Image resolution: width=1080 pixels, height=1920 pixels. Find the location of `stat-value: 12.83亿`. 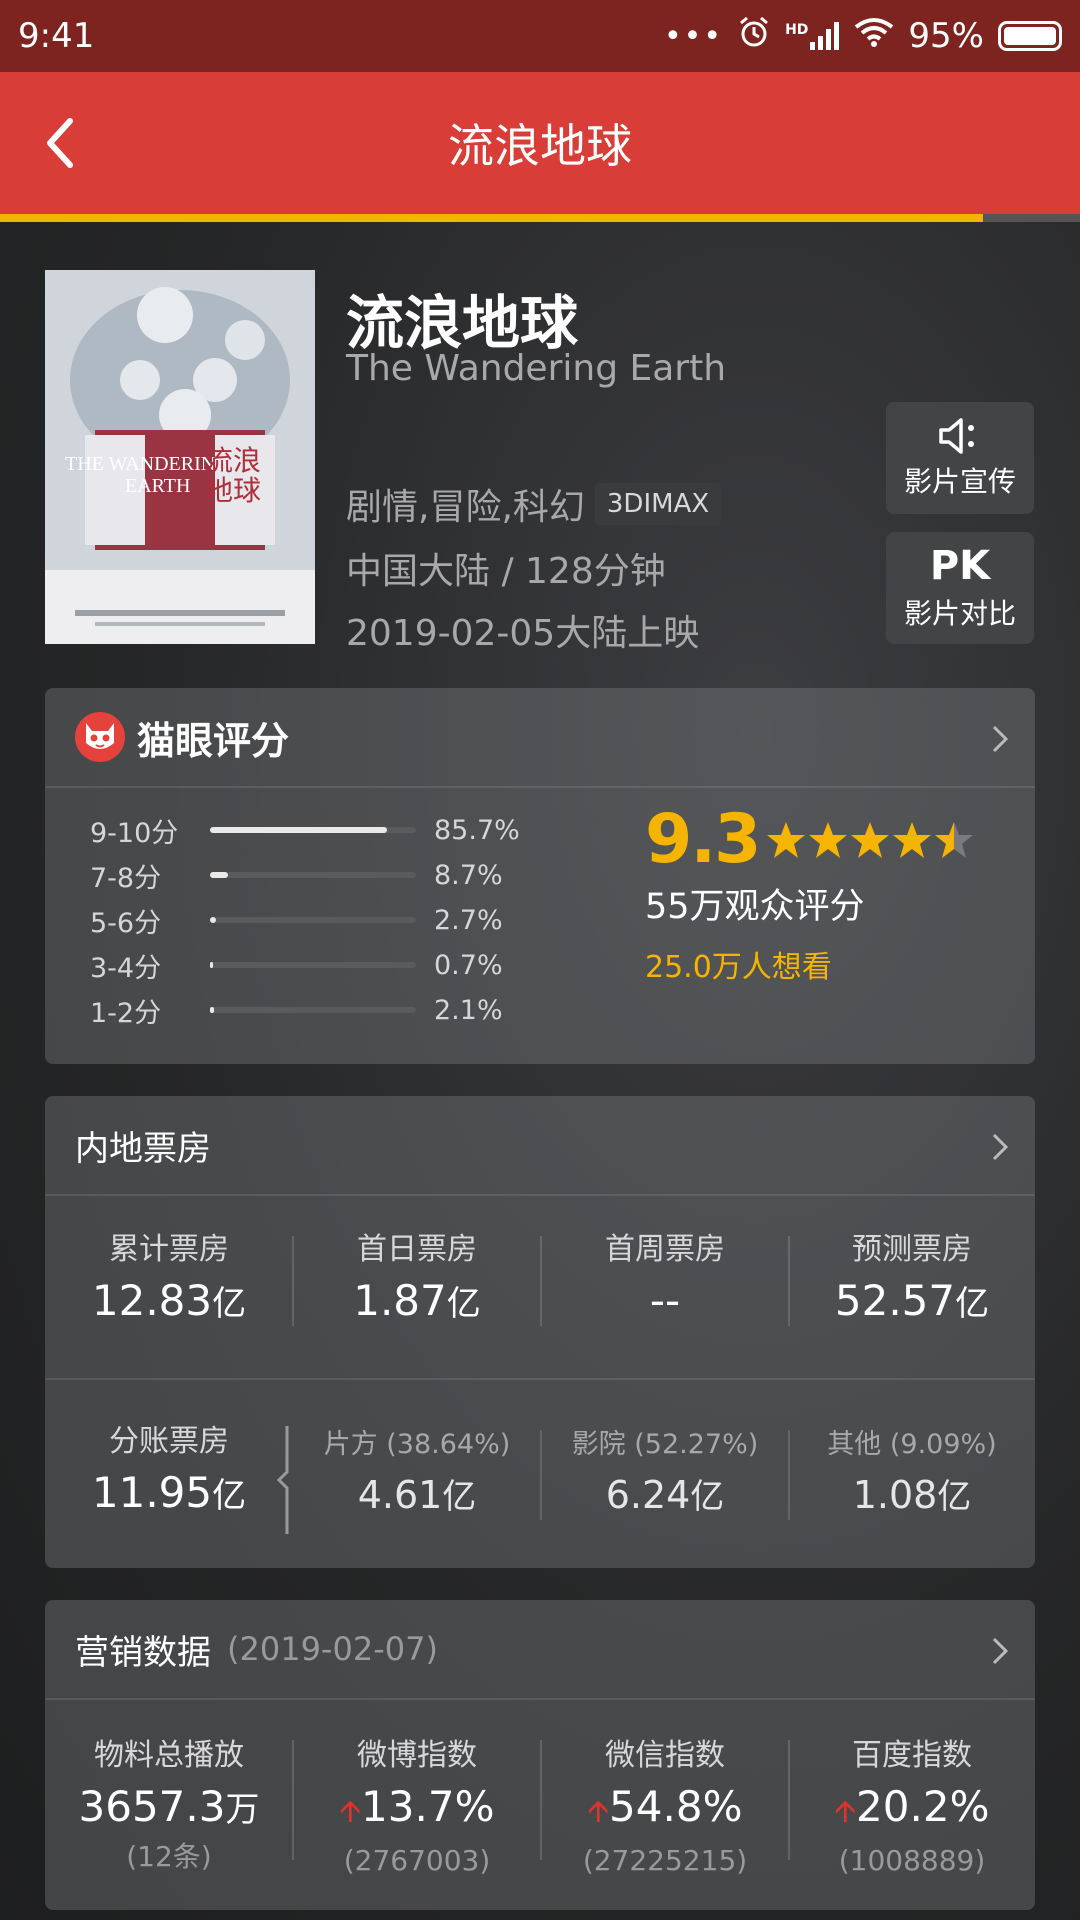

stat-value: 12.83亿 is located at coordinates (169, 1300).